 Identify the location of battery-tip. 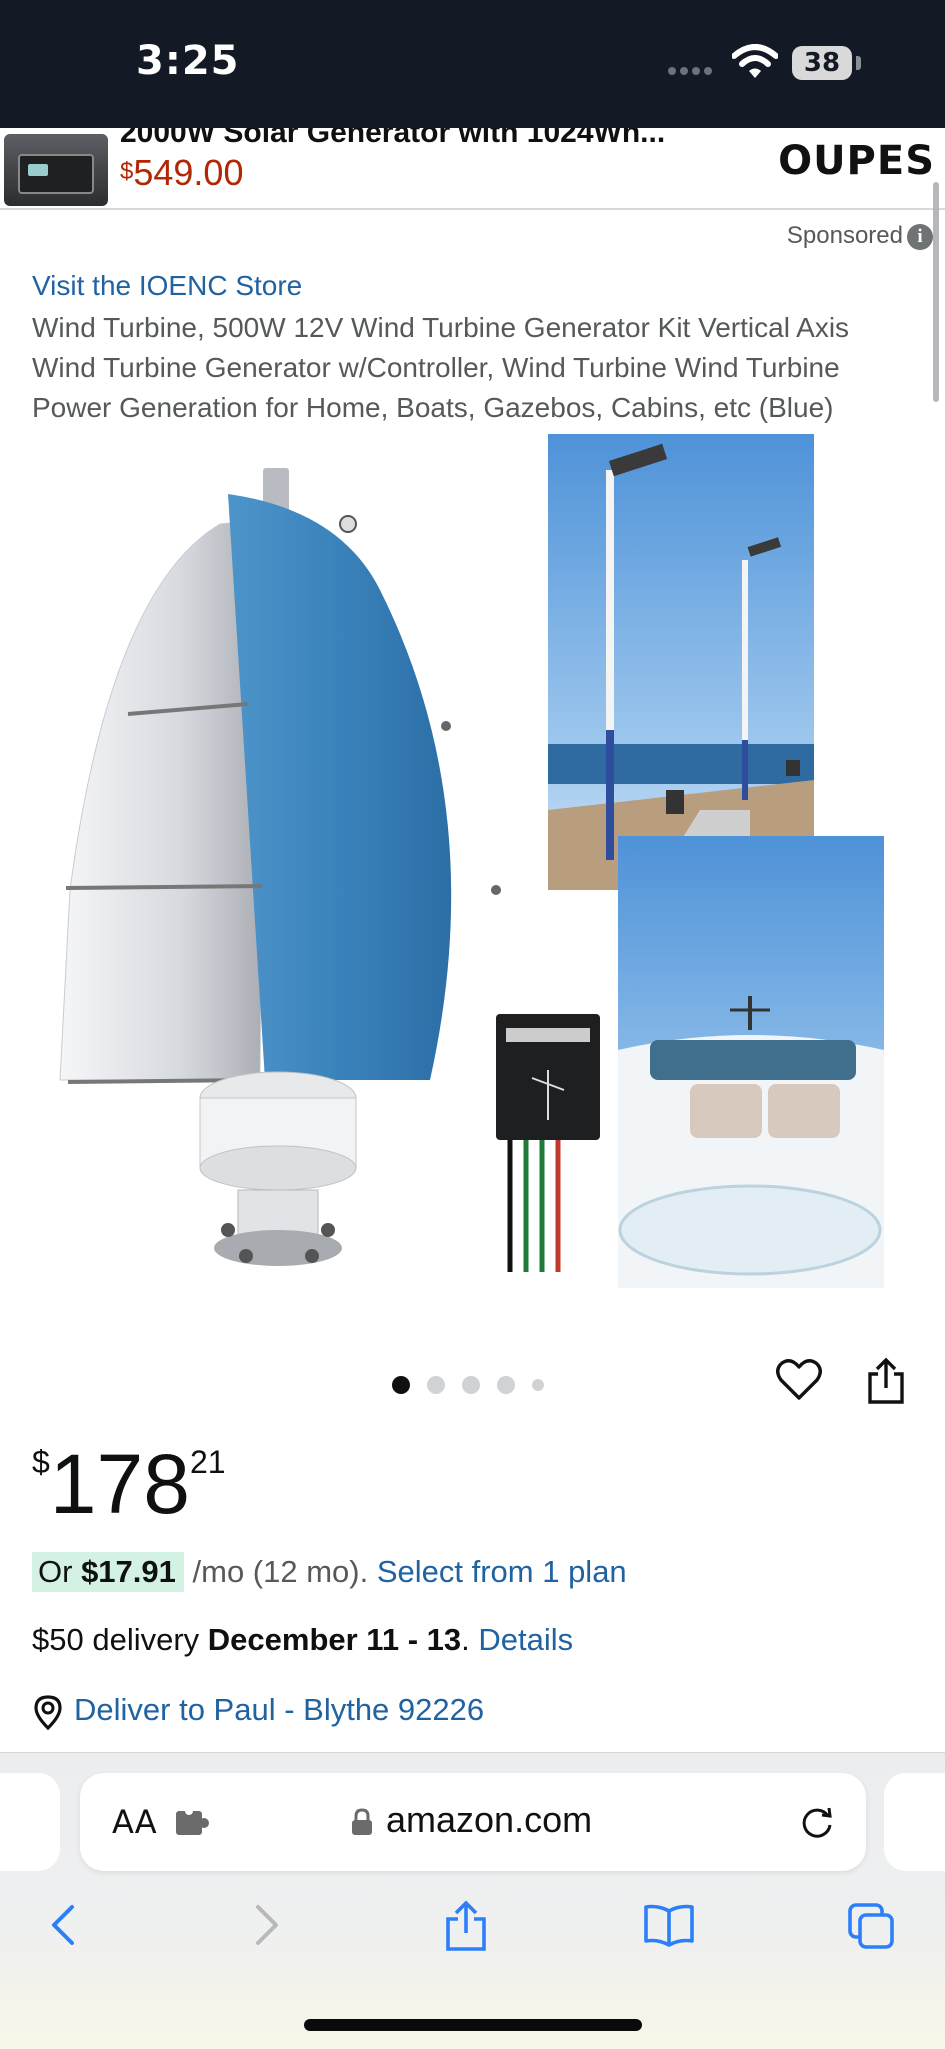
(858, 63).